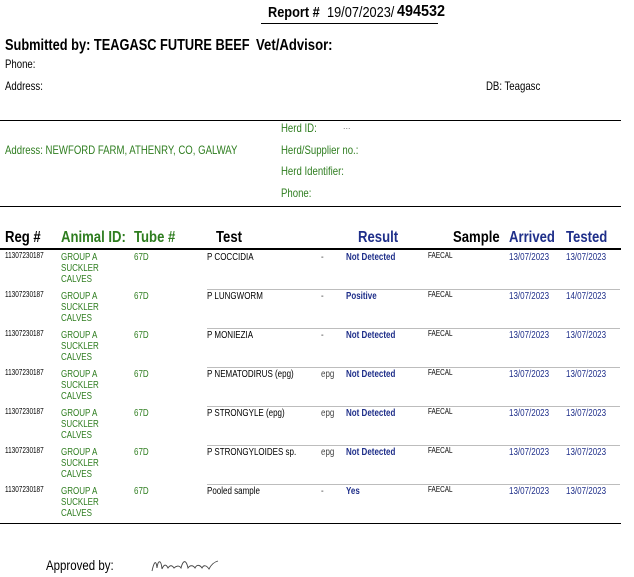 This screenshot has width=634, height=577. I want to click on submitter-phone-label: Phone:, so click(20, 64).